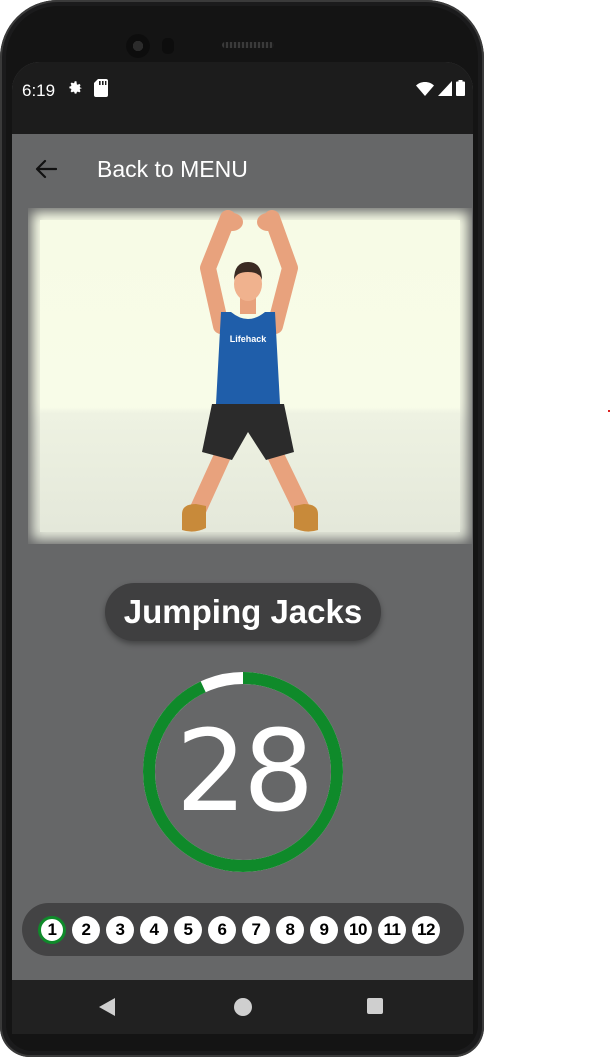 Image resolution: width=613 pixels, height=1057 pixels. I want to click on exercise-name-pill: Jumping Jacks, so click(243, 612).